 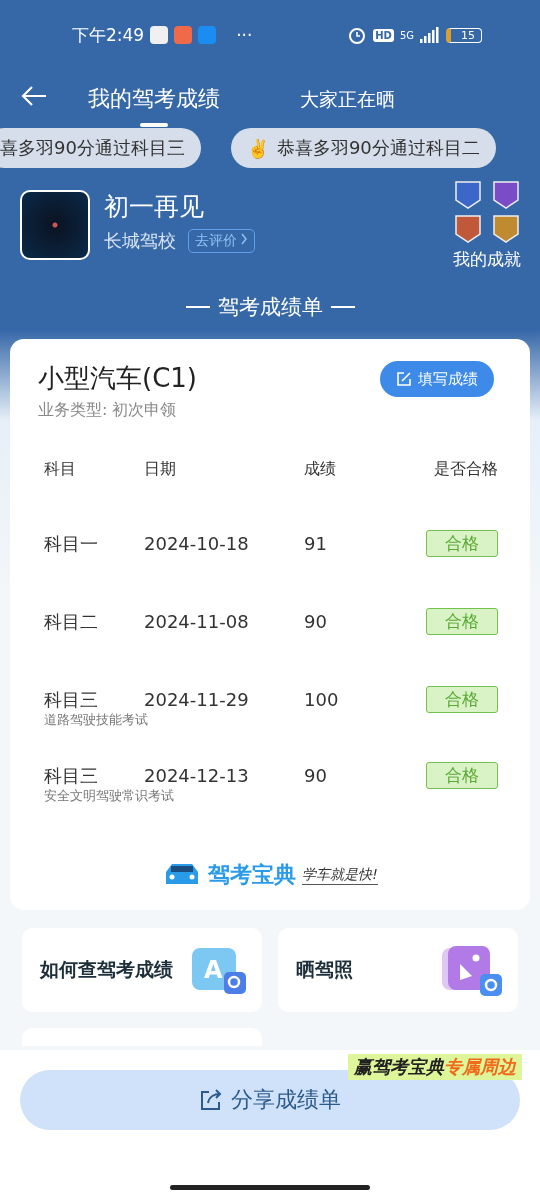 What do you see at coordinates (357, 35) in the screenshot?
I see `alarm-icon` at bounding box center [357, 35].